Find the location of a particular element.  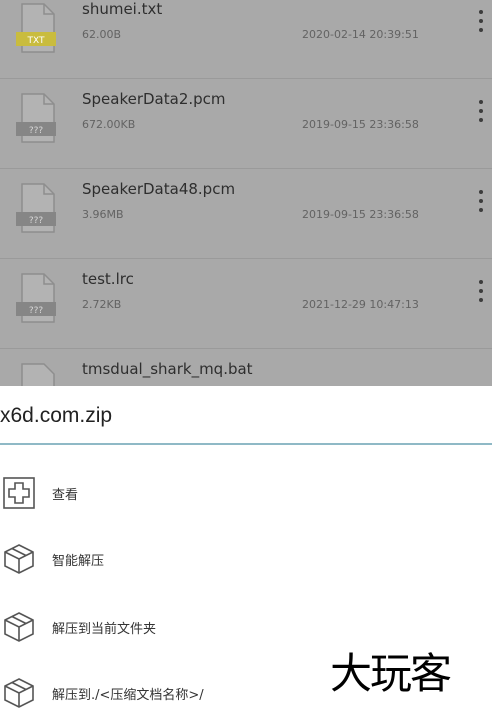

file-name: SpeakerData2.pcm is located at coordinates (154, 99).